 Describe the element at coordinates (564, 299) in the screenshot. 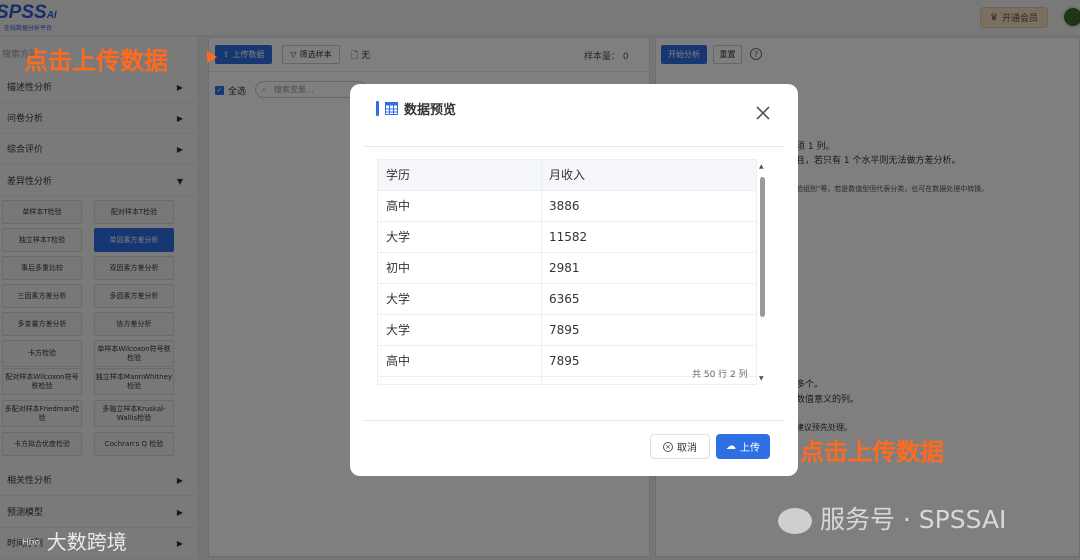

I see `table-cell: 6365` at that location.